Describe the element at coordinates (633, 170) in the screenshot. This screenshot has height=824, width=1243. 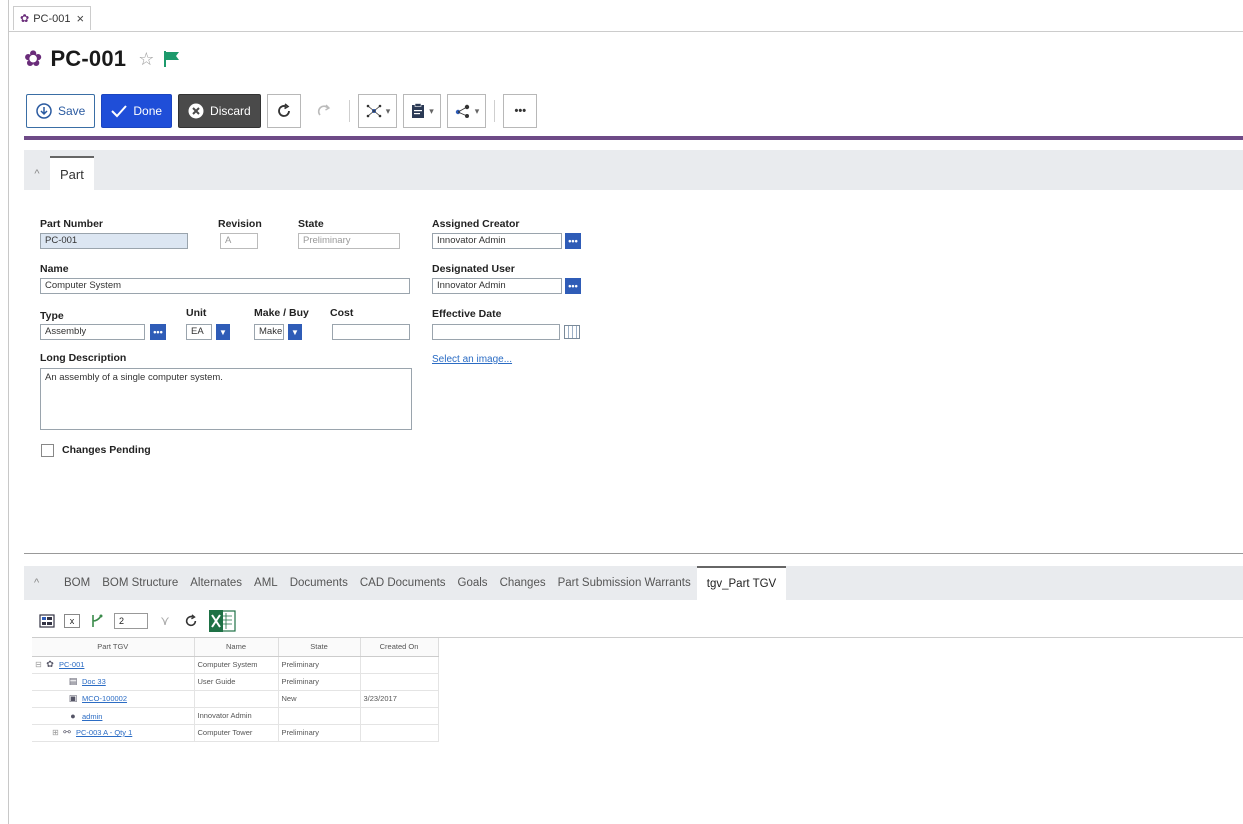
I see `form-section-header: ^ Part` at that location.